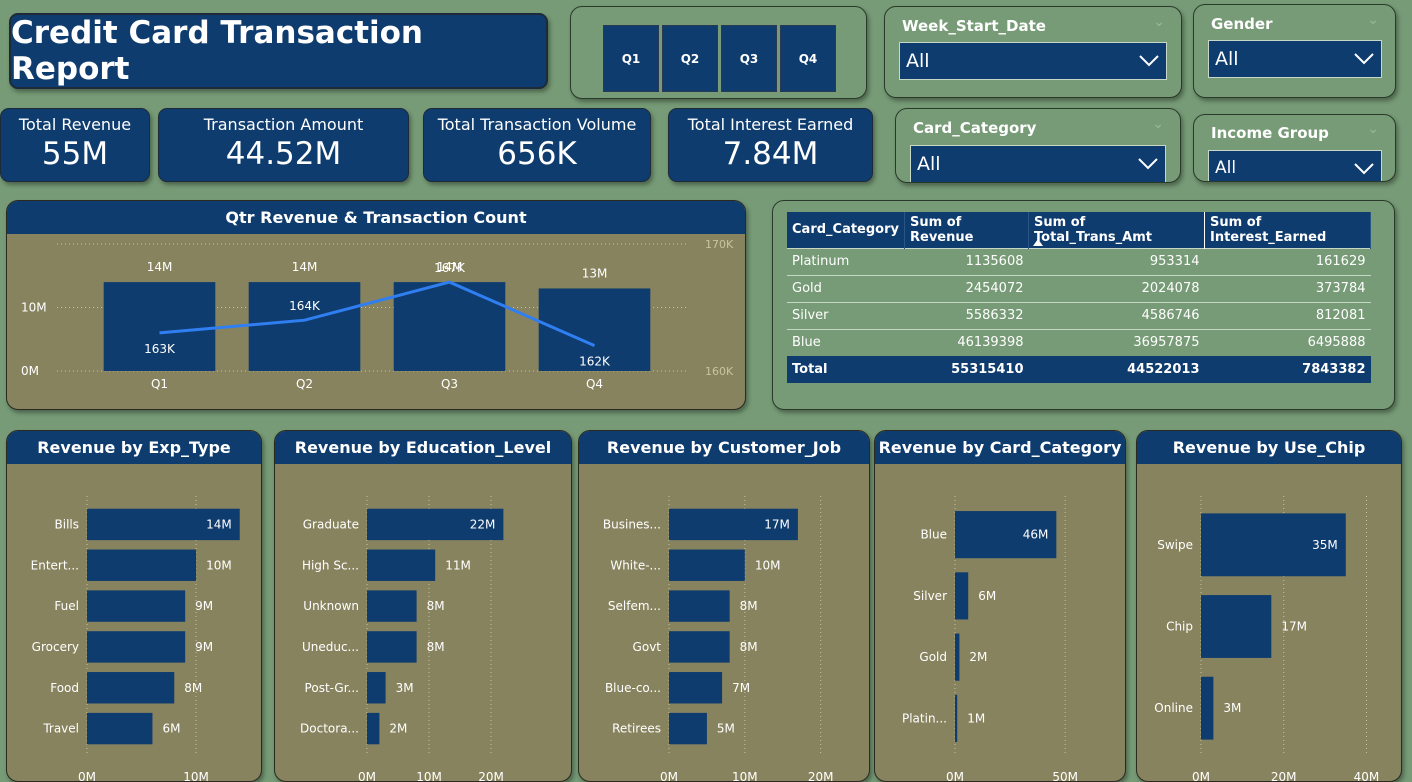 This screenshot has height=782, width=1412. Describe the element at coordinates (60, 729) in the screenshot. I see `category-label: Travel` at that location.